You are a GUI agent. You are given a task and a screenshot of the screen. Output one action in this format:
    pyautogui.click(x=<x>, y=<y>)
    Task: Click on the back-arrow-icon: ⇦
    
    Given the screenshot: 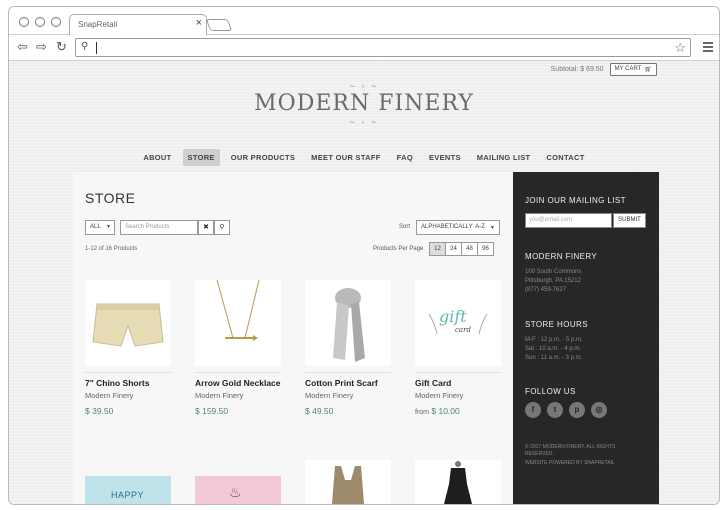 What is the action you would take?
    pyautogui.click(x=22, y=47)
    